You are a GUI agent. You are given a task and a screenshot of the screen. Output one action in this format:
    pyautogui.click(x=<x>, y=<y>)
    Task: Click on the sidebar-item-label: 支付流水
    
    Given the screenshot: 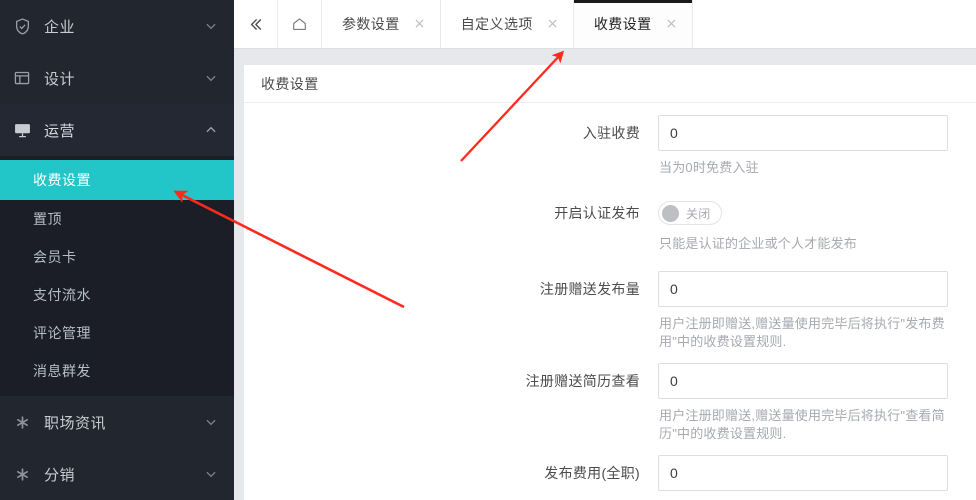 What is the action you would take?
    pyautogui.click(x=62, y=295)
    